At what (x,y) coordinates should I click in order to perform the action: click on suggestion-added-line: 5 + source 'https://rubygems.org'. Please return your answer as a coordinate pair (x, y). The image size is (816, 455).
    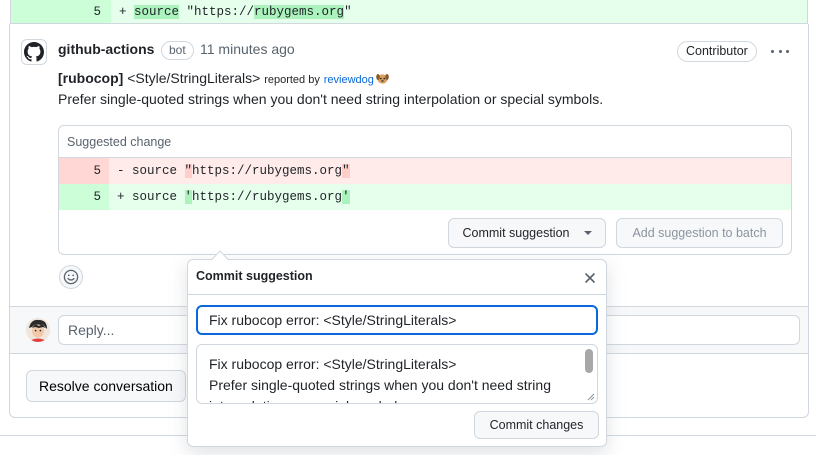
    Looking at the image, I should click on (425, 197).